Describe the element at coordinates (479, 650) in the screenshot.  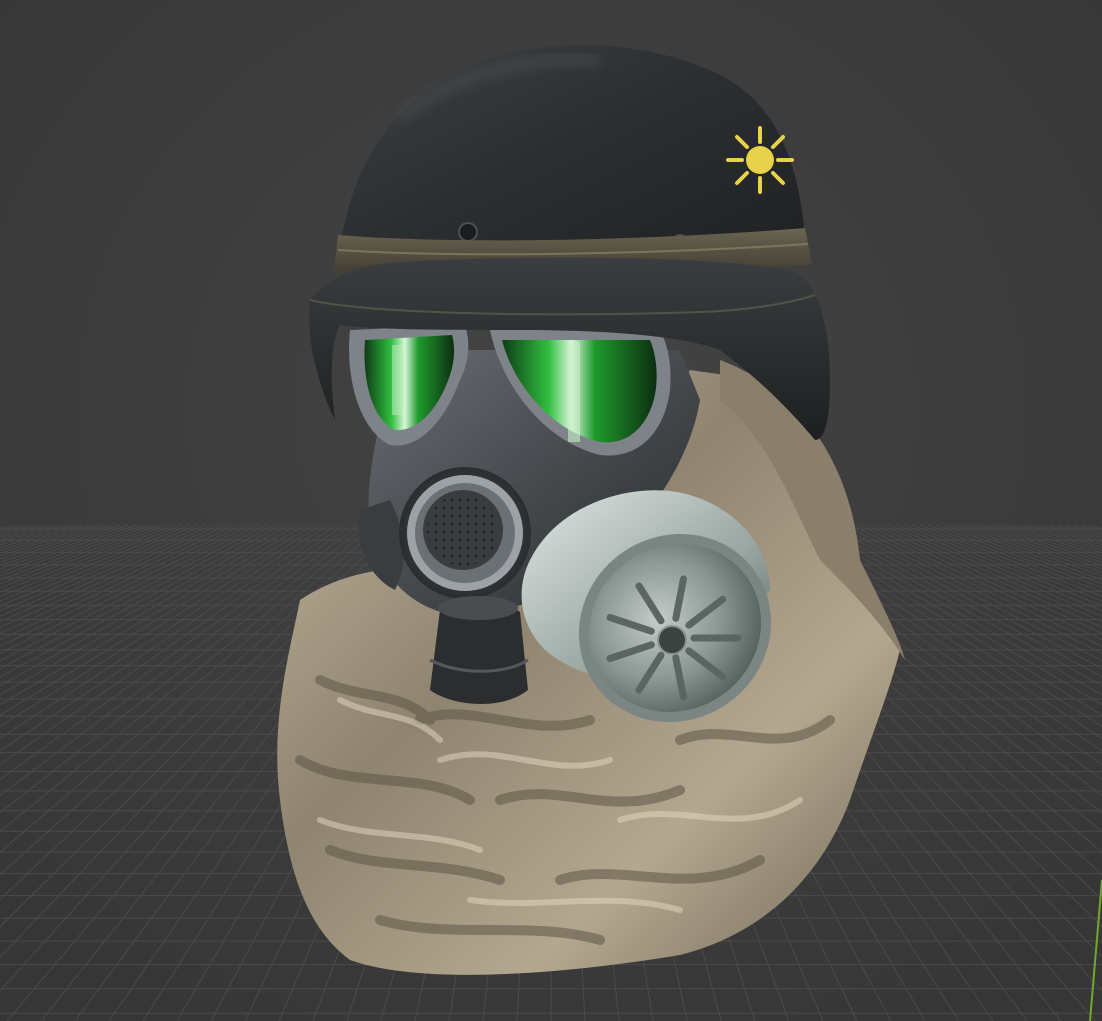
I see `voice-emitter` at that location.